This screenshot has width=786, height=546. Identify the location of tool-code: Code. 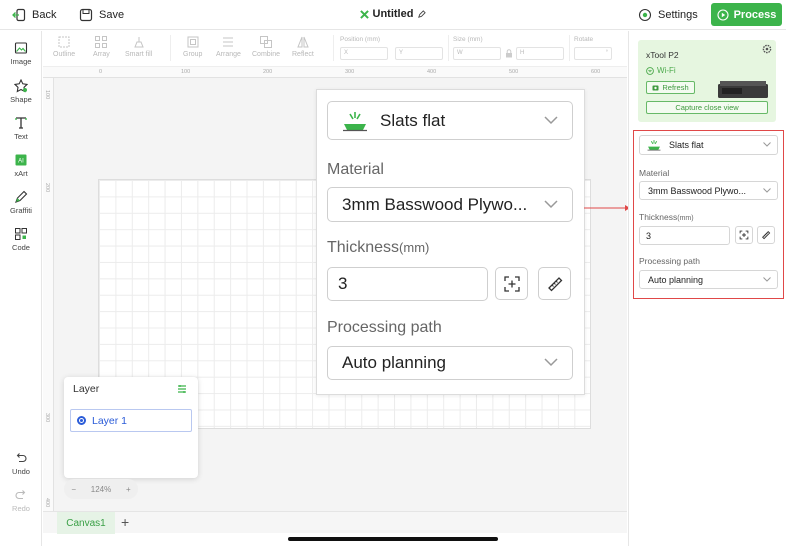
(21, 239).